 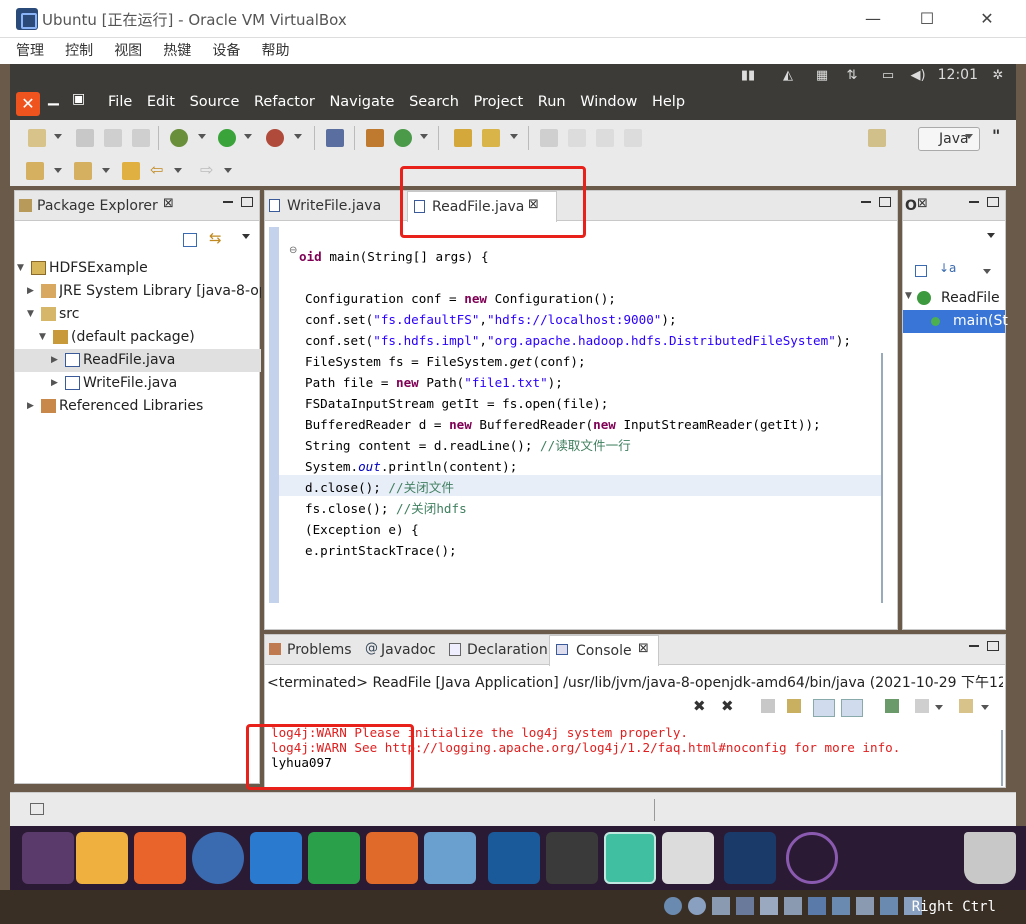 What do you see at coordinates (572, 858) in the screenshot?
I see `updater-icon` at bounding box center [572, 858].